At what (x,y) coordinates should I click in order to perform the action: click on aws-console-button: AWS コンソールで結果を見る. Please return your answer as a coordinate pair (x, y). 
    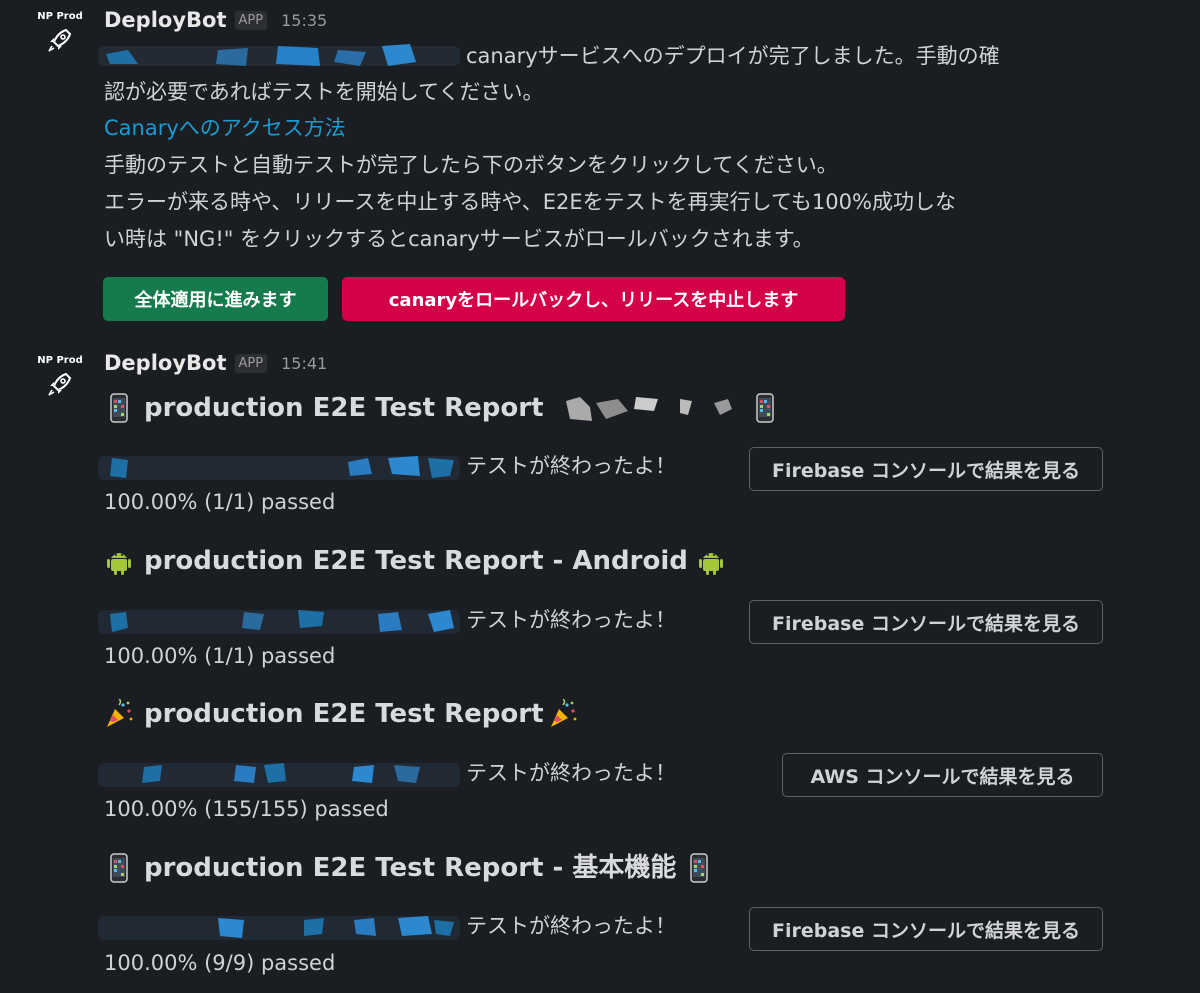
    Looking at the image, I should click on (942, 775).